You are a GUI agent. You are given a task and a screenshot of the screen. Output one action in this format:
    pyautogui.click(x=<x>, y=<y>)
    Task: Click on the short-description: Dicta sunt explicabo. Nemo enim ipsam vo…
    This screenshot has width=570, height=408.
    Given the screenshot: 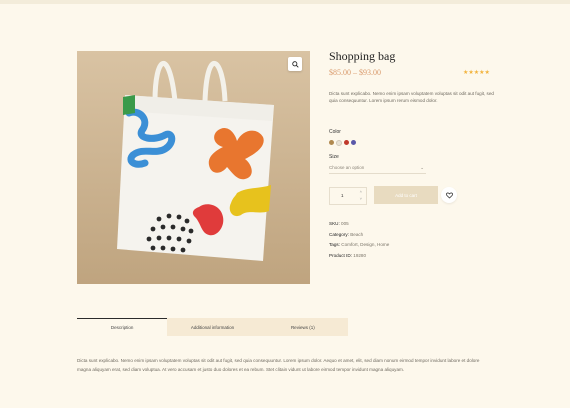 What is the action you would take?
    pyautogui.click(x=411, y=97)
    